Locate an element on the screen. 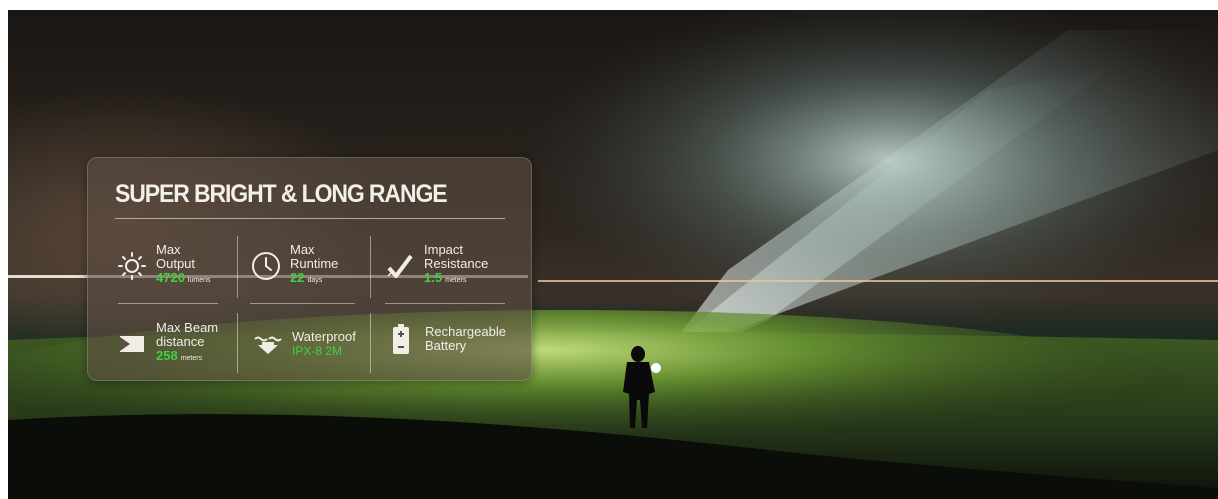 The width and height of the screenshot is (1218, 499). feature-rechargeable-battery: Rechargeable Battery is located at coordinates (445, 339).